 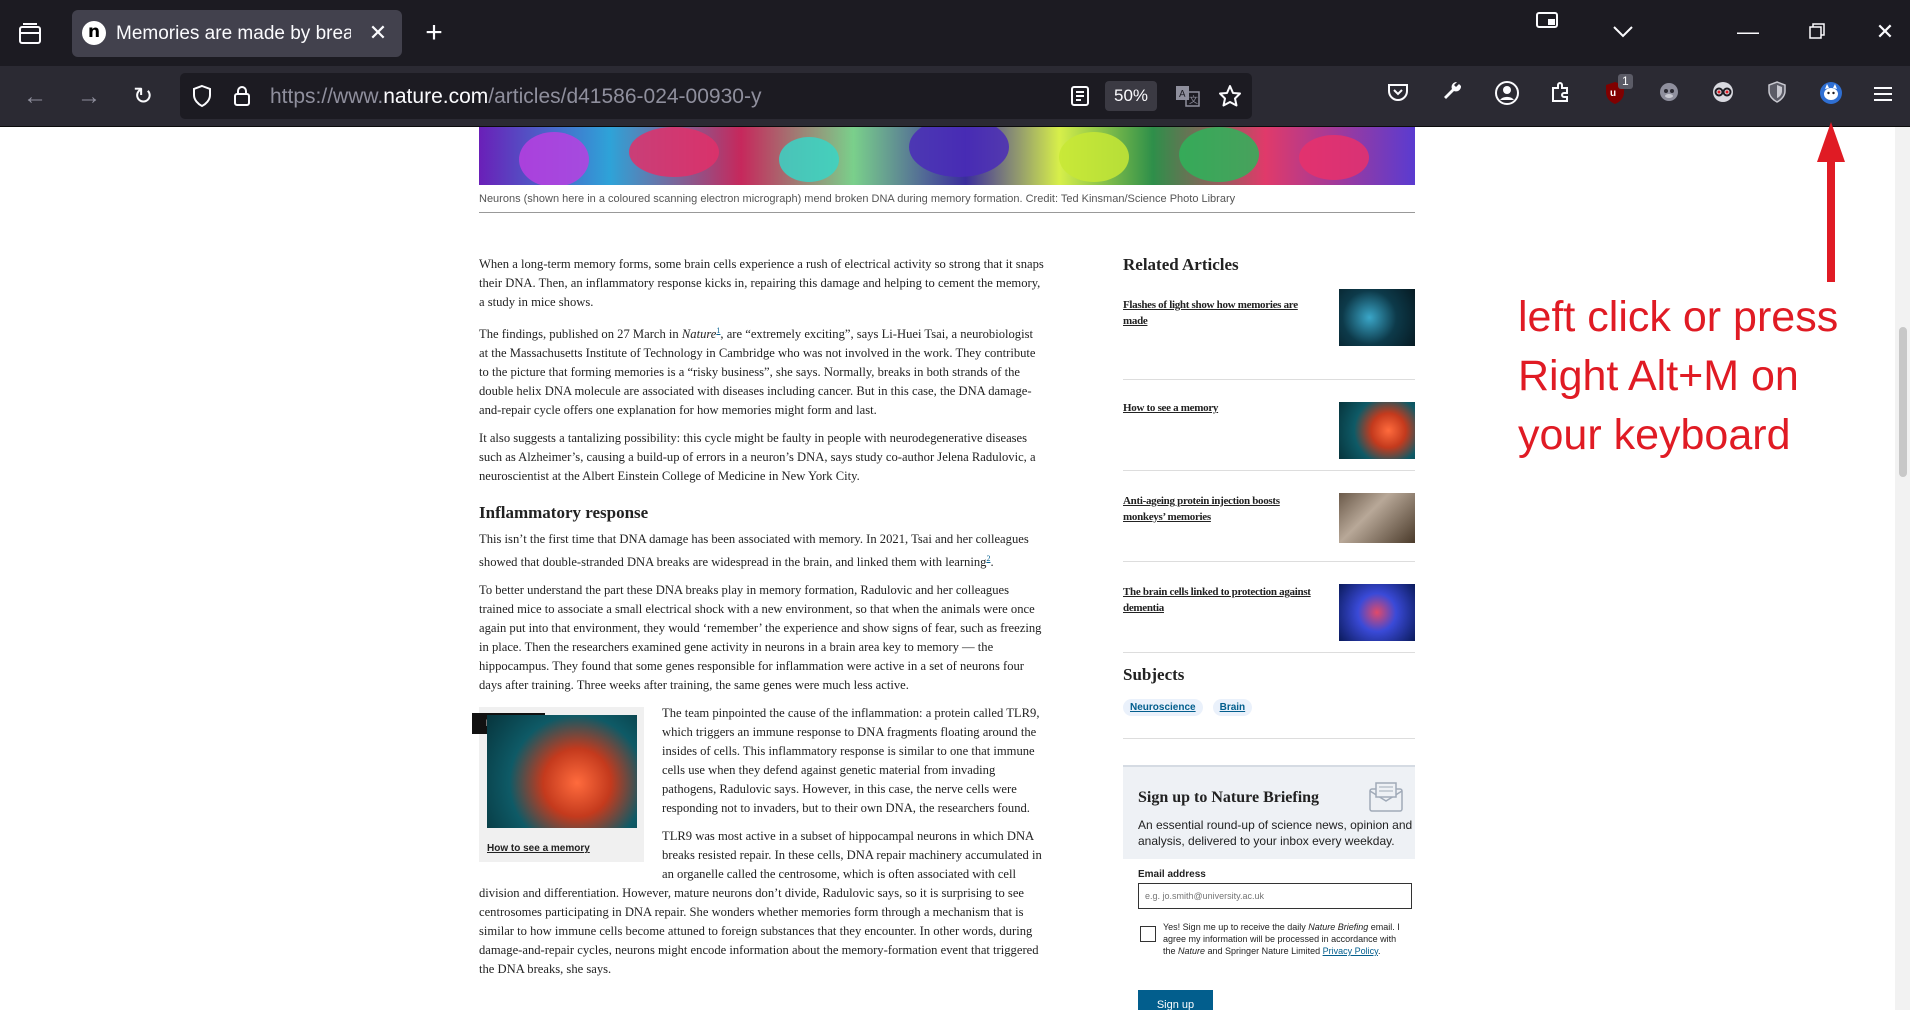 I want to click on consent-part: Nature Briefing, so click(x=1338, y=927).